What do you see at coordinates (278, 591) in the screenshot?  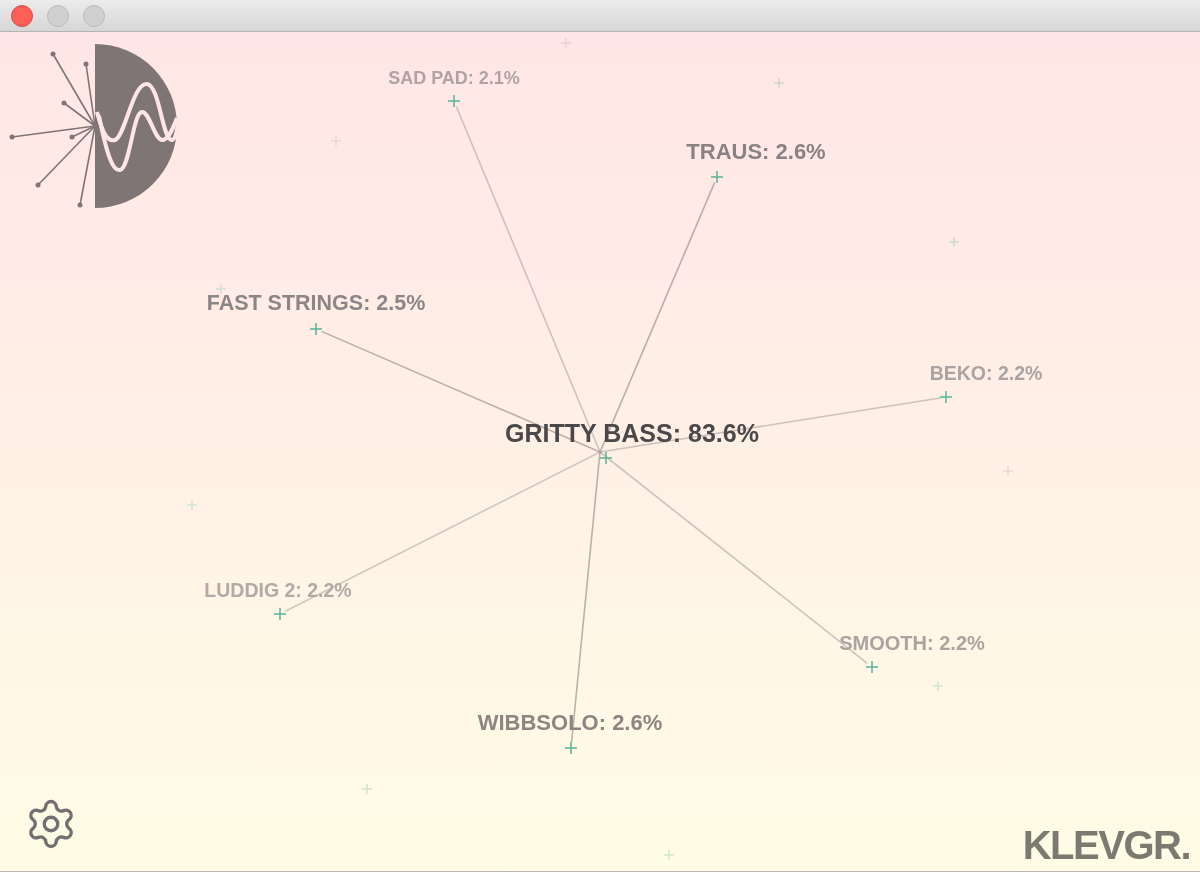 I see `preset-label: LUDDIG 2: 2.2%` at bounding box center [278, 591].